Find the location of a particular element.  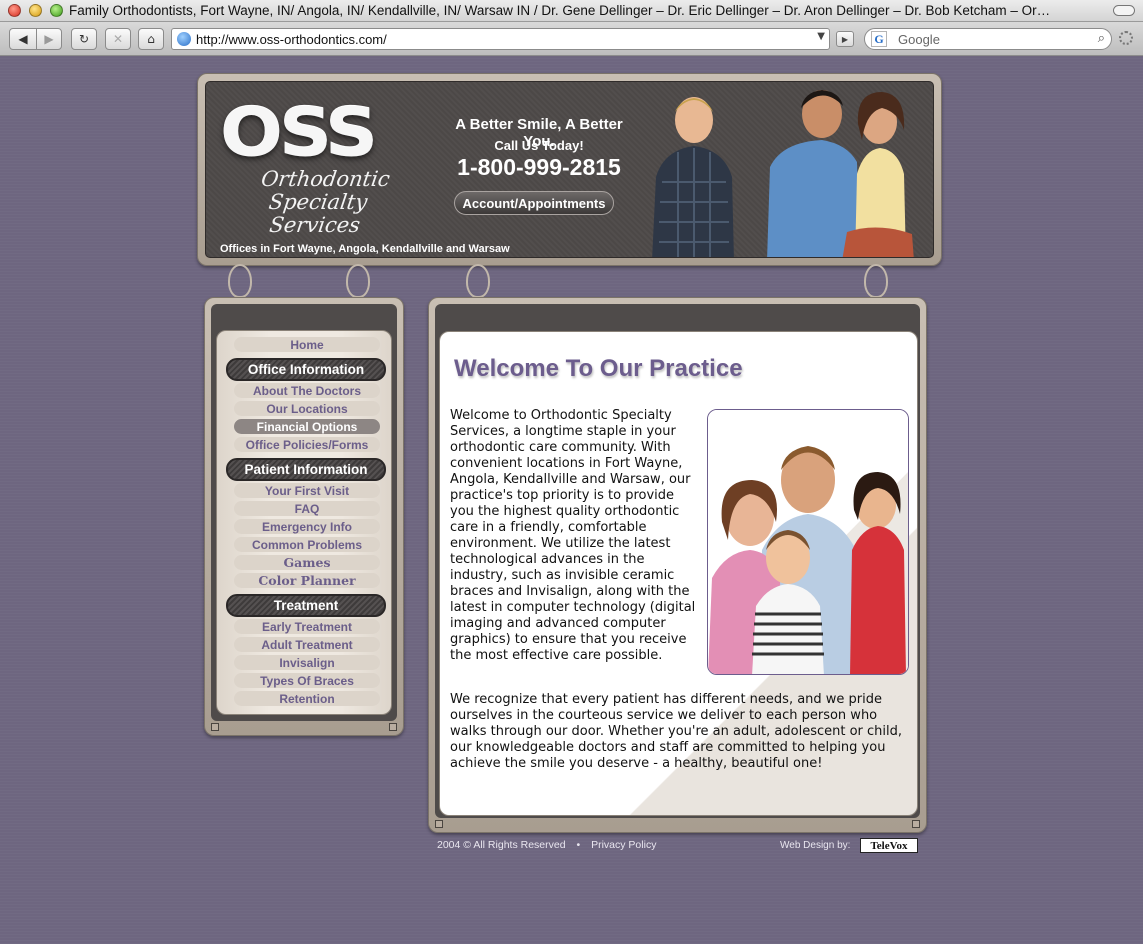

logo-script-line: Orthodontic is located at coordinates (325, 179).